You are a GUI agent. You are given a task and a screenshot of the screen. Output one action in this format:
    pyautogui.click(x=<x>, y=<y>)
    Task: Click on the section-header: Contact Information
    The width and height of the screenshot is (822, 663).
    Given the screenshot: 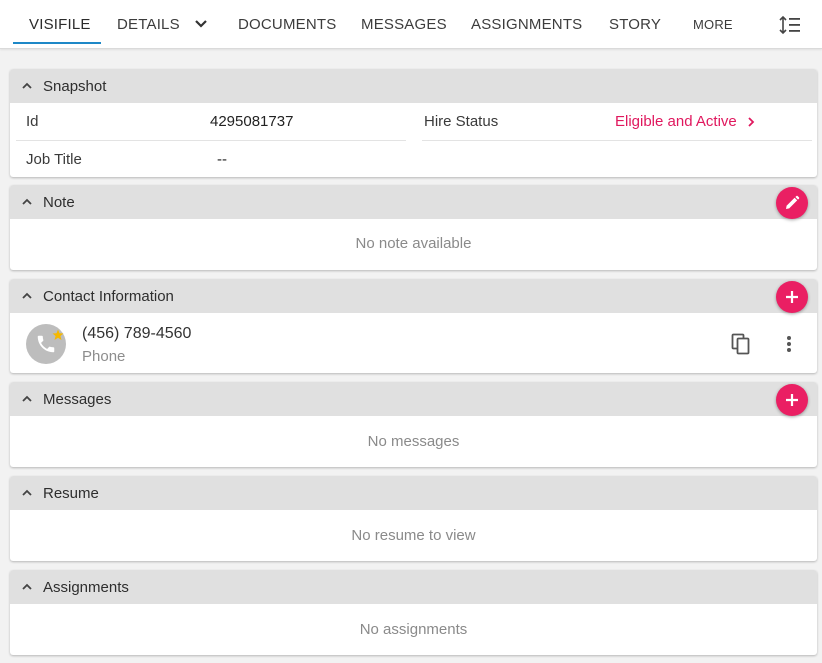 What is the action you would take?
    pyautogui.click(x=413, y=296)
    